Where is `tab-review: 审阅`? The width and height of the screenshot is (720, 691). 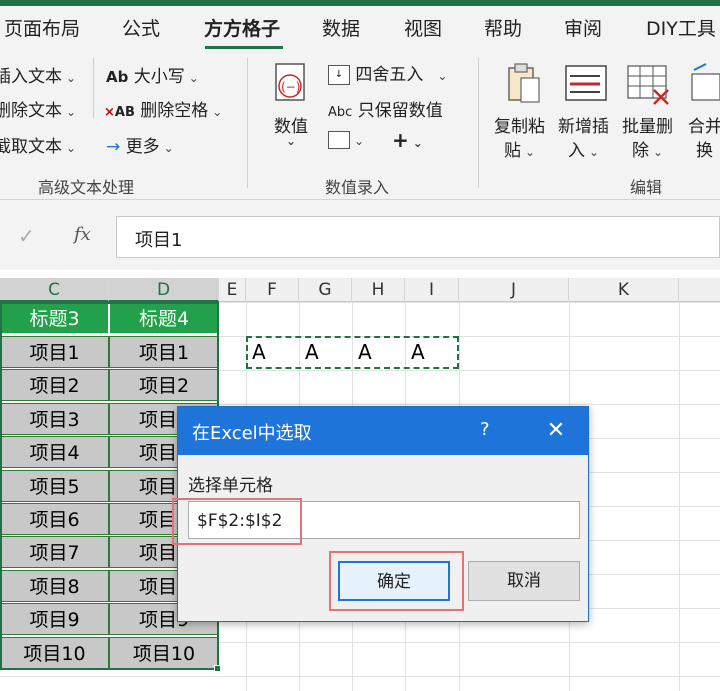
tab-review: 审阅 is located at coordinates (583, 27).